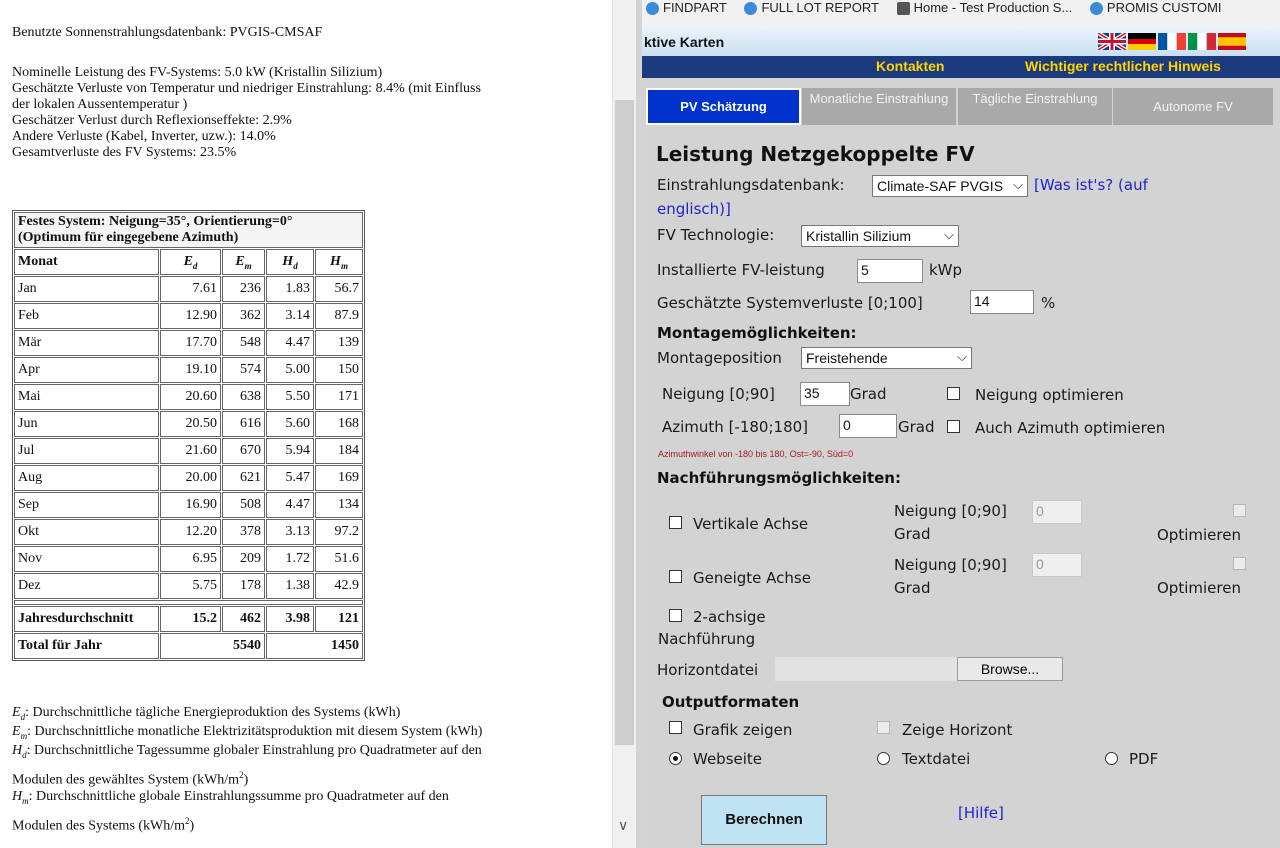 The height and width of the screenshot is (848, 1280). What do you see at coordinates (707, 639) in the screenshot?
I see `two-axis-label-cont: Nachführung` at bounding box center [707, 639].